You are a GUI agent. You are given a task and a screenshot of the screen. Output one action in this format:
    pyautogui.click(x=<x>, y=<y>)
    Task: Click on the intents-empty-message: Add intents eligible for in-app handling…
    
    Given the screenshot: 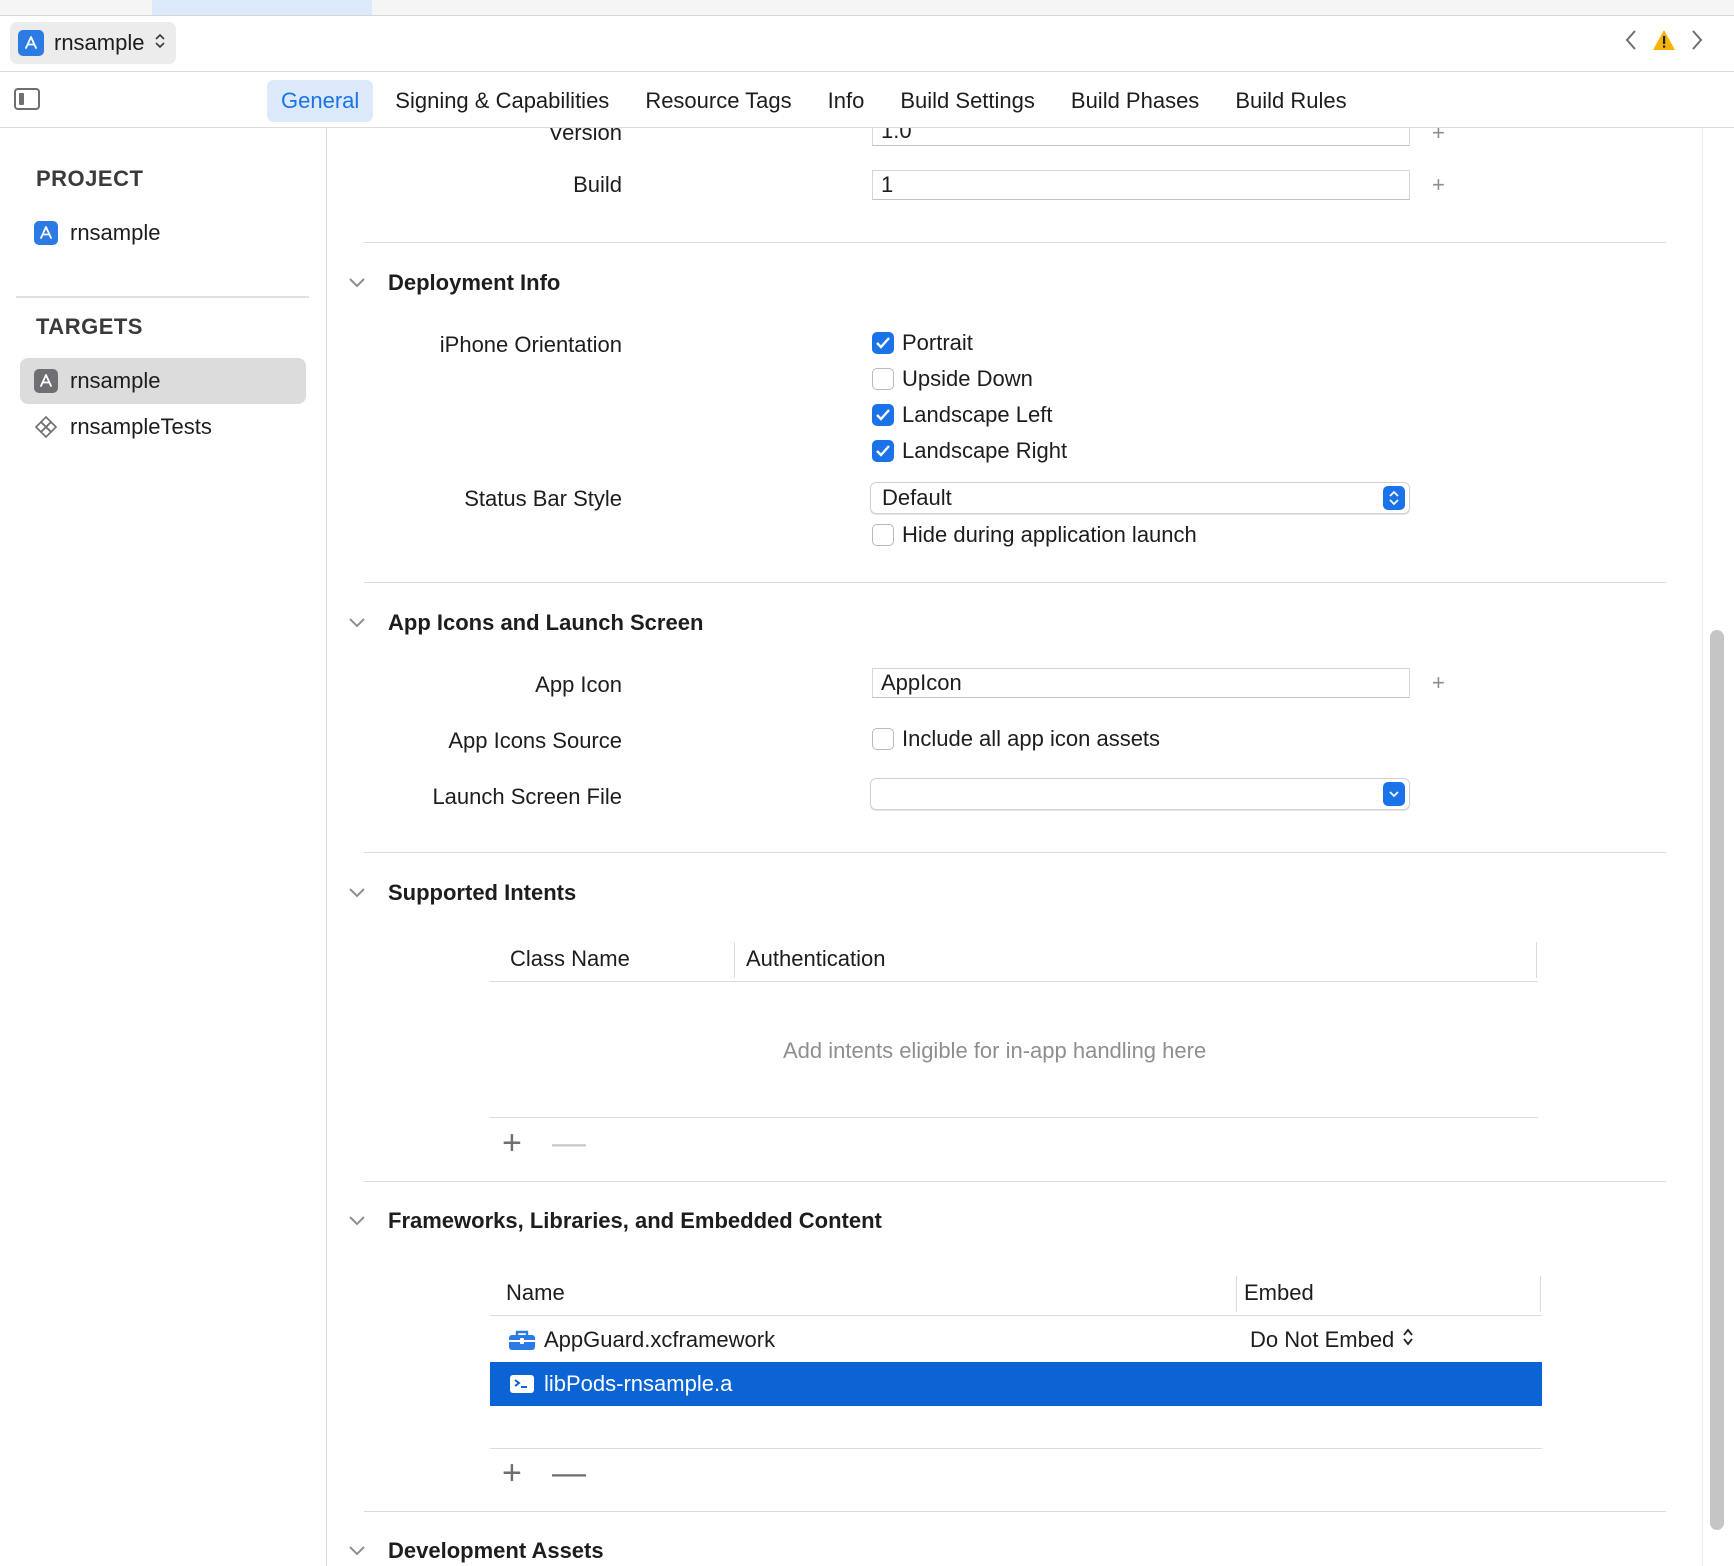 What is the action you would take?
    pyautogui.click(x=995, y=1050)
    